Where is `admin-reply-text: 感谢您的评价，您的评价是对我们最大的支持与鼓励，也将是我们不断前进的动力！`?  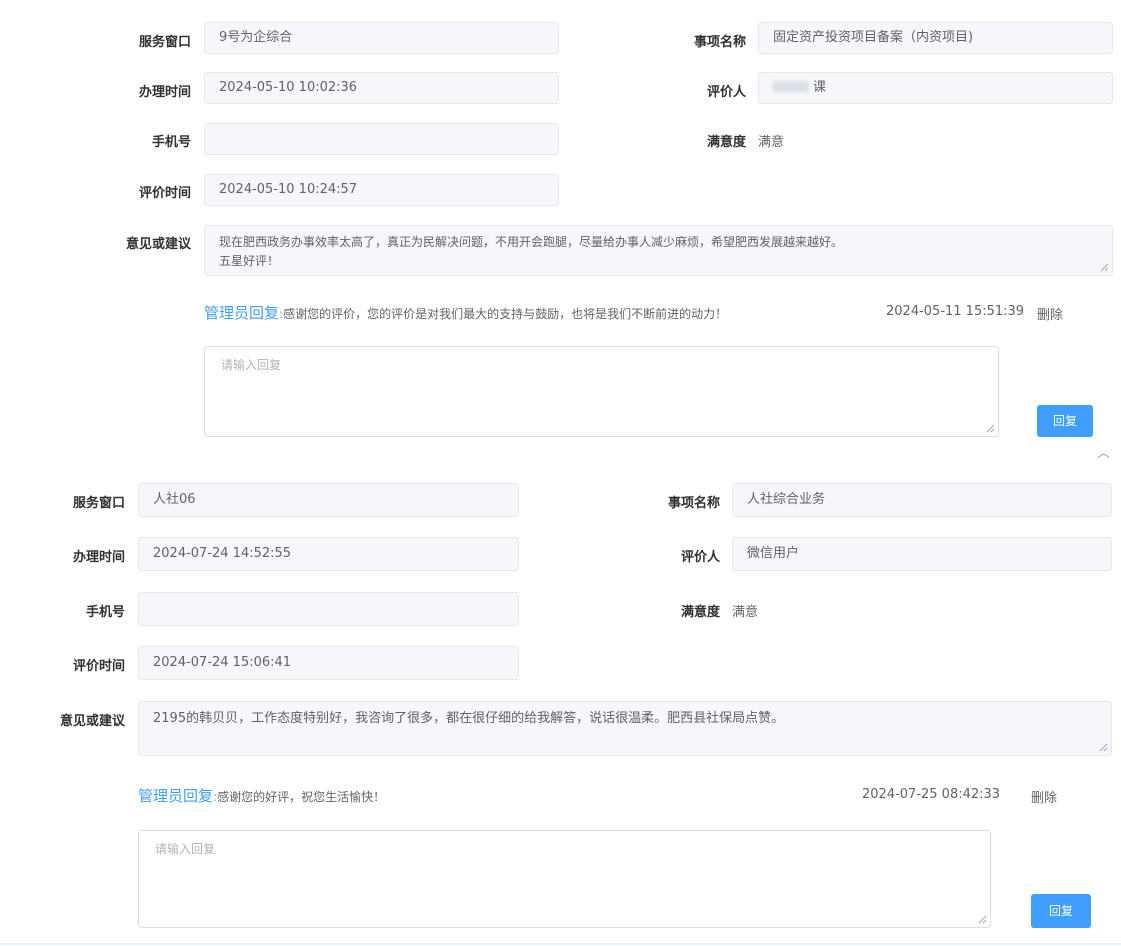 admin-reply-text: 感谢您的评价，您的评价是对我们最大的支持与鼓励，也将是我们不断前进的动力！ is located at coordinates (505, 314).